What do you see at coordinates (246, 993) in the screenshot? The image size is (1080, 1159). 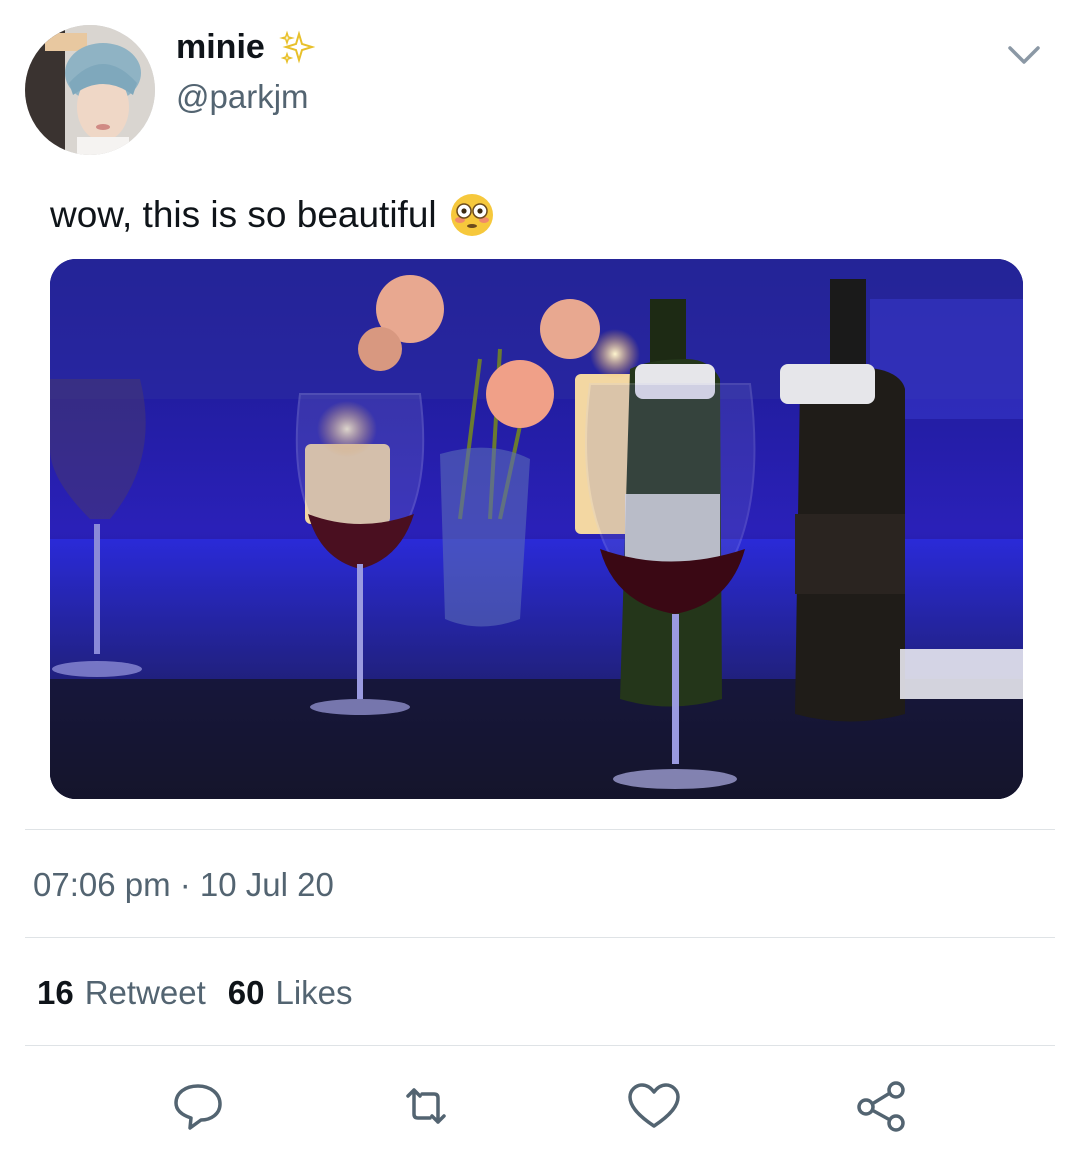 I see `like-count: 60` at bounding box center [246, 993].